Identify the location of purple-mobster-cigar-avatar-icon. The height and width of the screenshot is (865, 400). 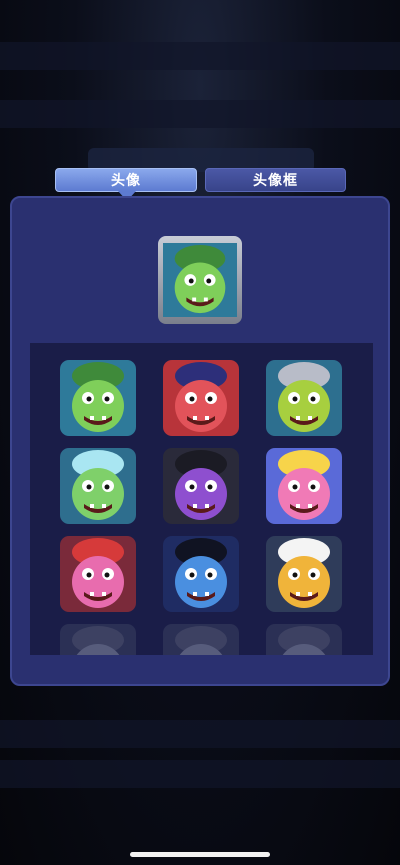
(201, 486).